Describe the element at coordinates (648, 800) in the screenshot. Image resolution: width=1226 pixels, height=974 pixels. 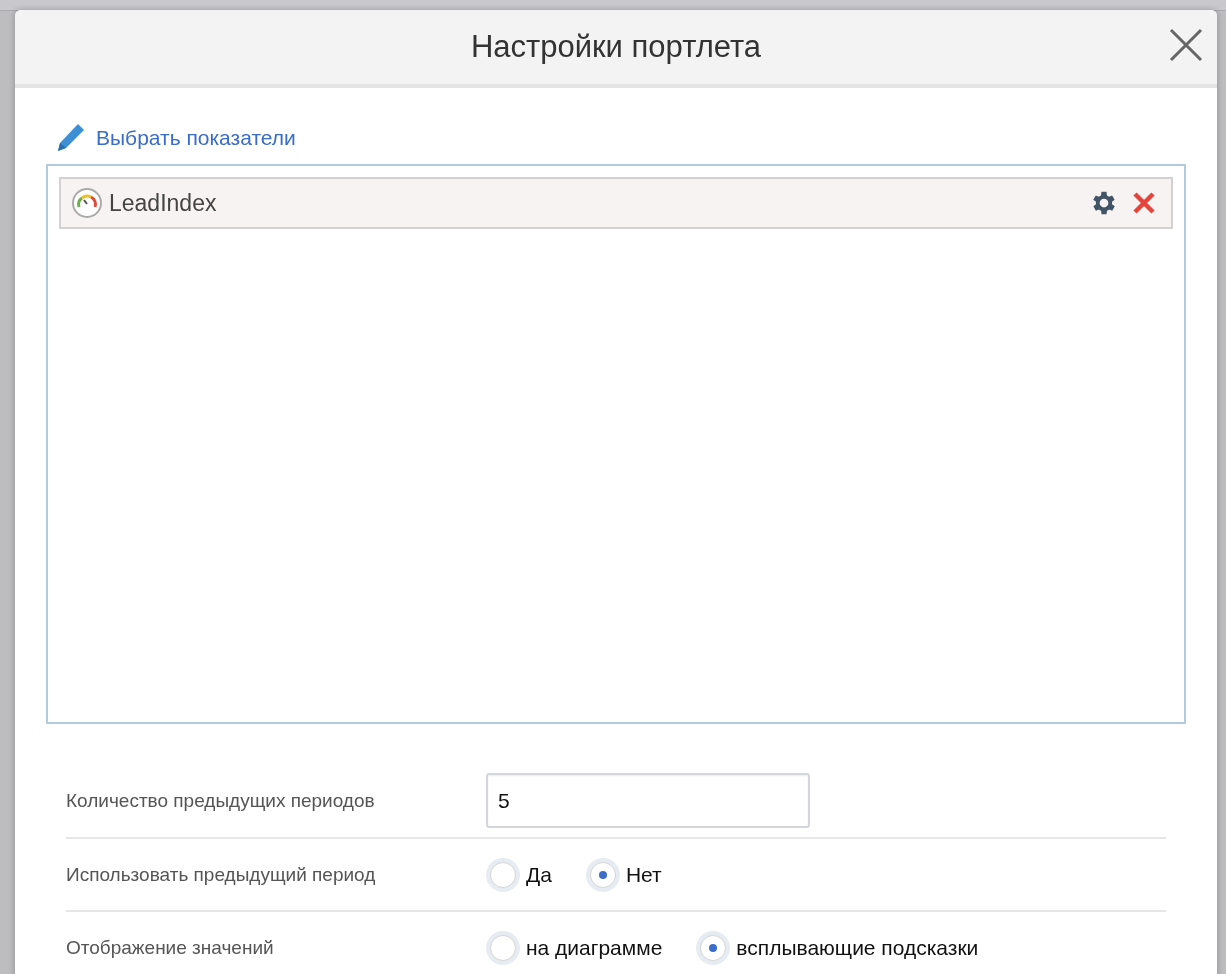
I see `periods-input: 5` at that location.